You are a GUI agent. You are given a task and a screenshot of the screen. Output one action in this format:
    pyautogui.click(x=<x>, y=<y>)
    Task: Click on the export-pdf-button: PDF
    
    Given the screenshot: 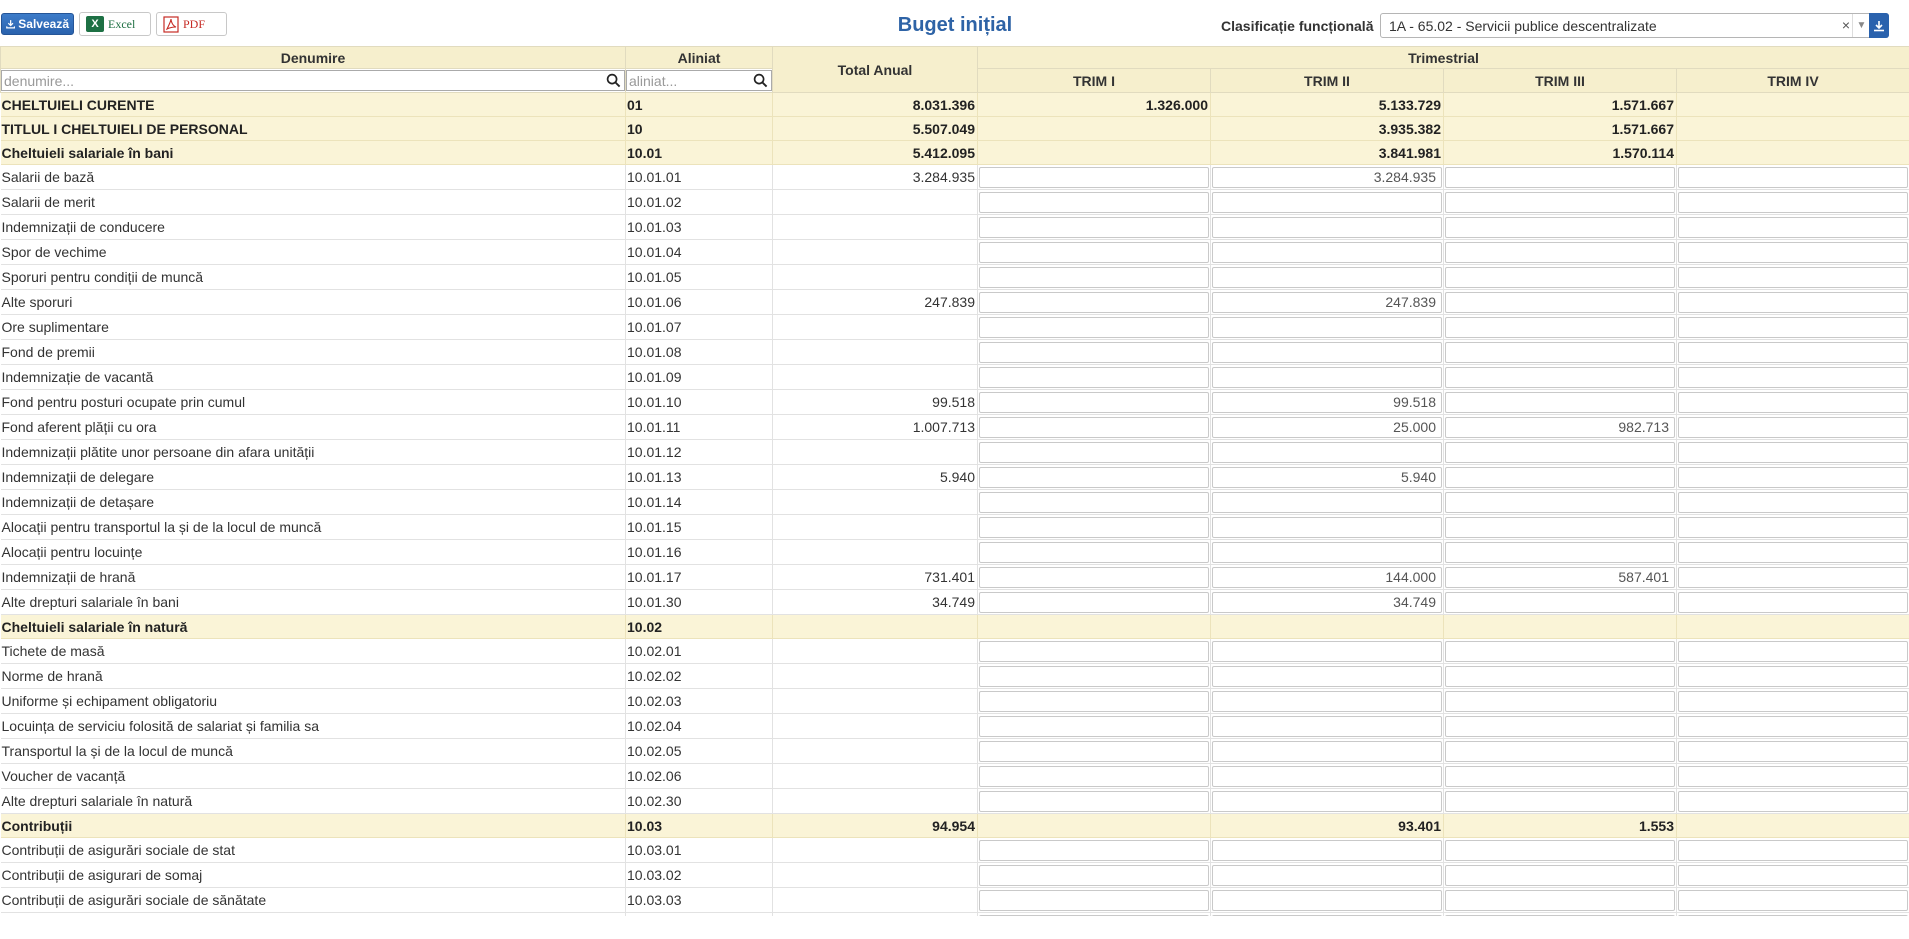 What is the action you would take?
    pyautogui.click(x=191, y=24)
    